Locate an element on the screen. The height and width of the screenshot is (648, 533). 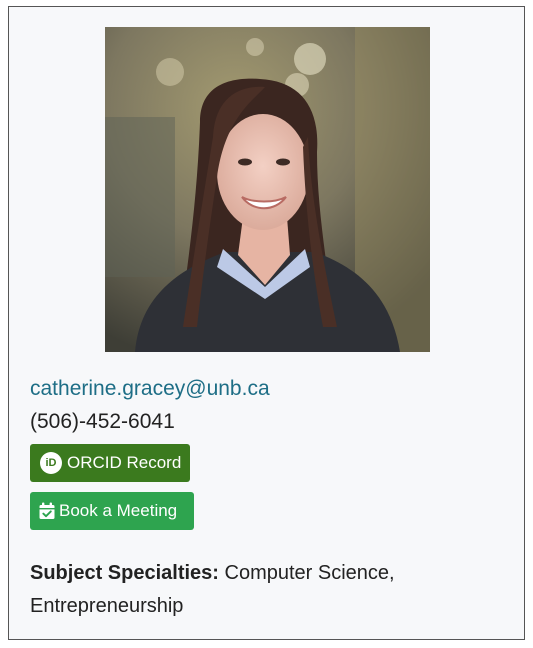
specialties-value-line1: Computer Science, is located at coordinates (309, 573).